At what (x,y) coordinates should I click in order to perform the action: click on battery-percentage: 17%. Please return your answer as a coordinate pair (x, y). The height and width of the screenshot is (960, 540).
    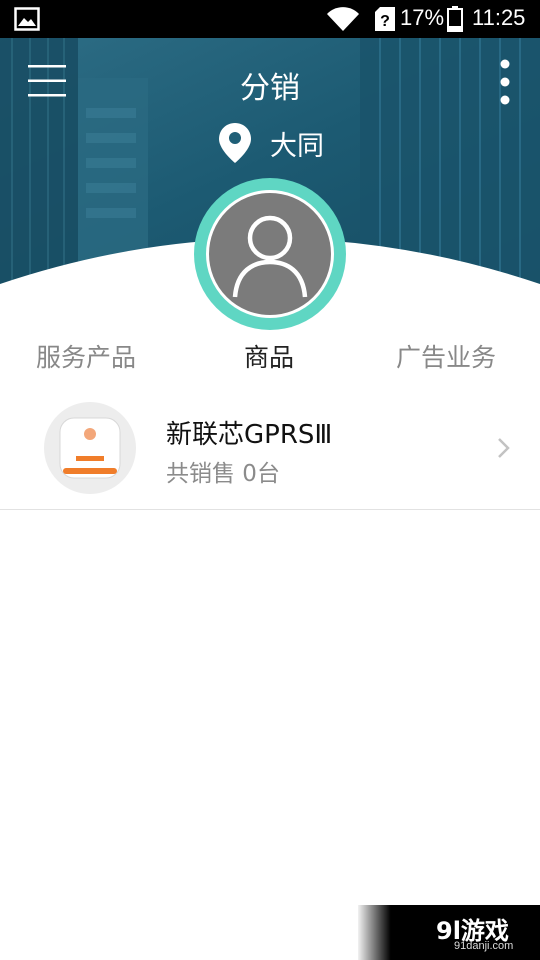
    Looking at the image, I should click on (422, 17).